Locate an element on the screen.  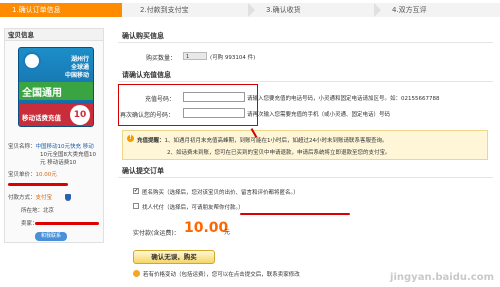
notice-title: 充值提醒： is located at coordinates (151, 141).